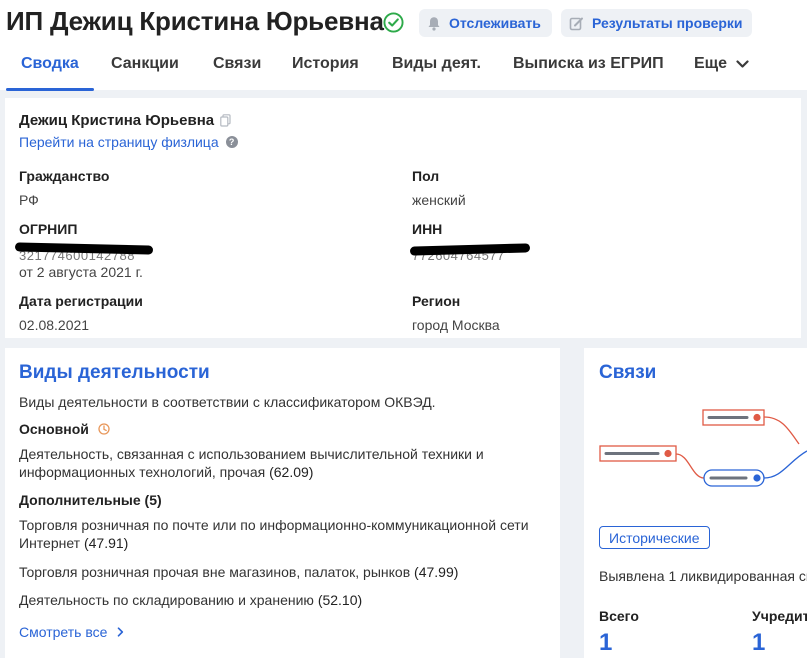 The width and height of the screenshot is (807, 658). Describe the element at coordinates (291, 472) in the screenshot. I see `main-activity-code: (62.09)` at that location.